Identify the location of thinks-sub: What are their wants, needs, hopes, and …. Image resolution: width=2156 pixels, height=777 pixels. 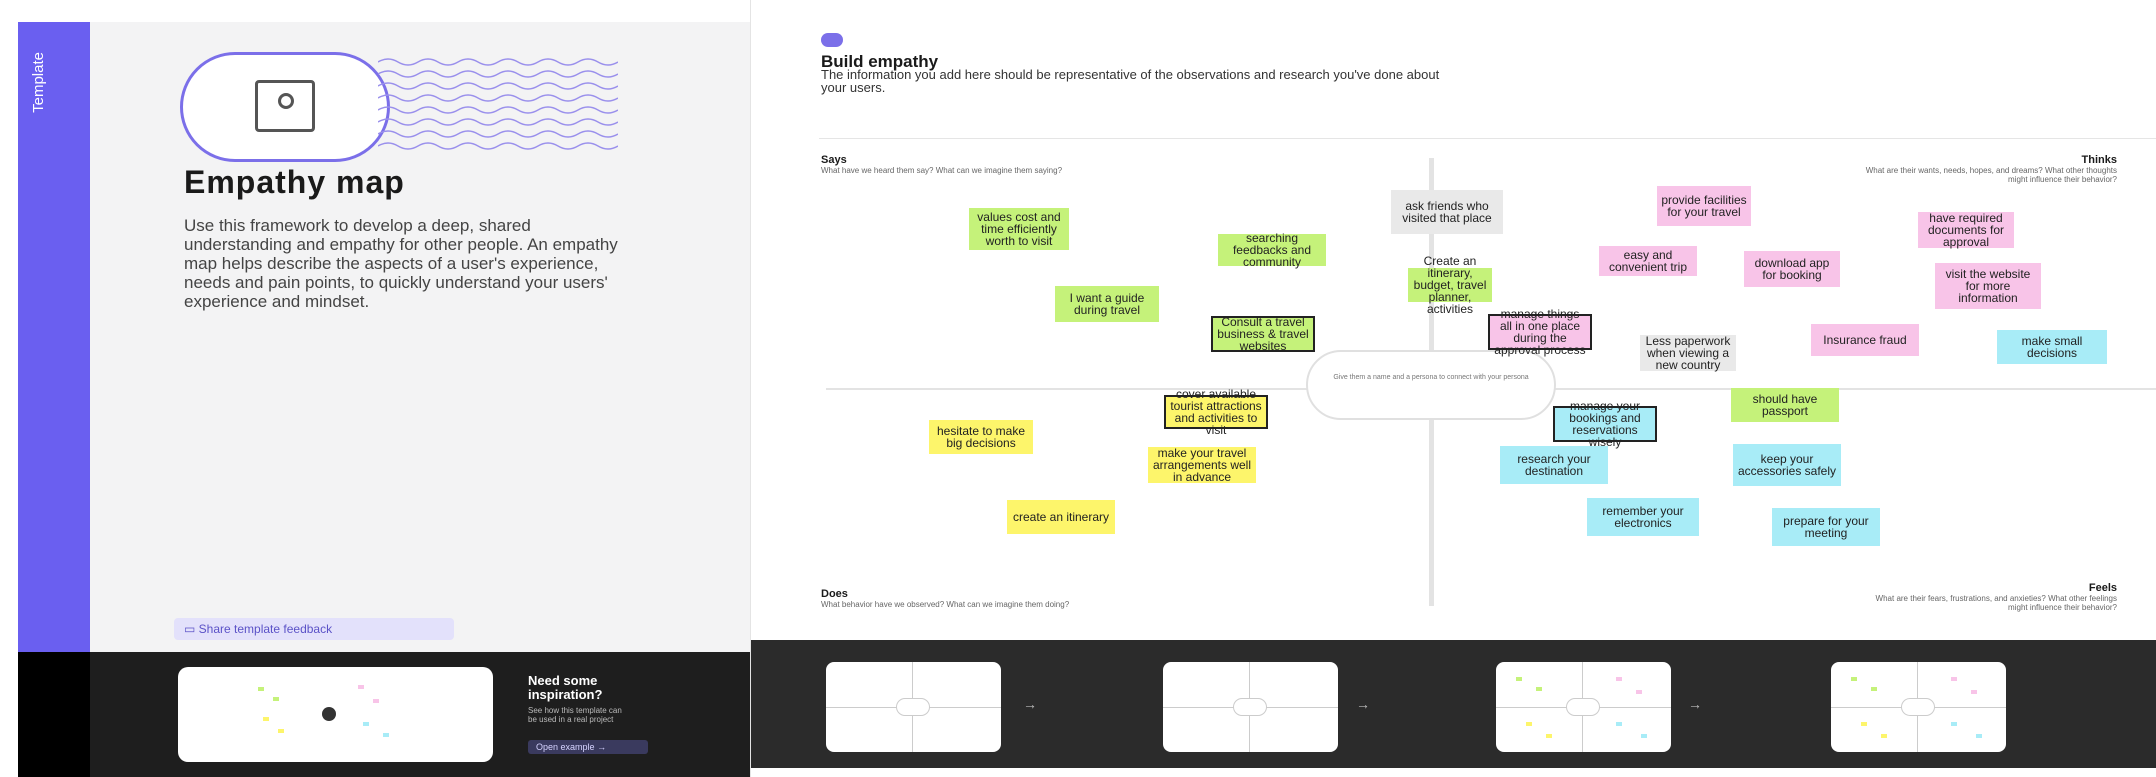
(1991, 175).